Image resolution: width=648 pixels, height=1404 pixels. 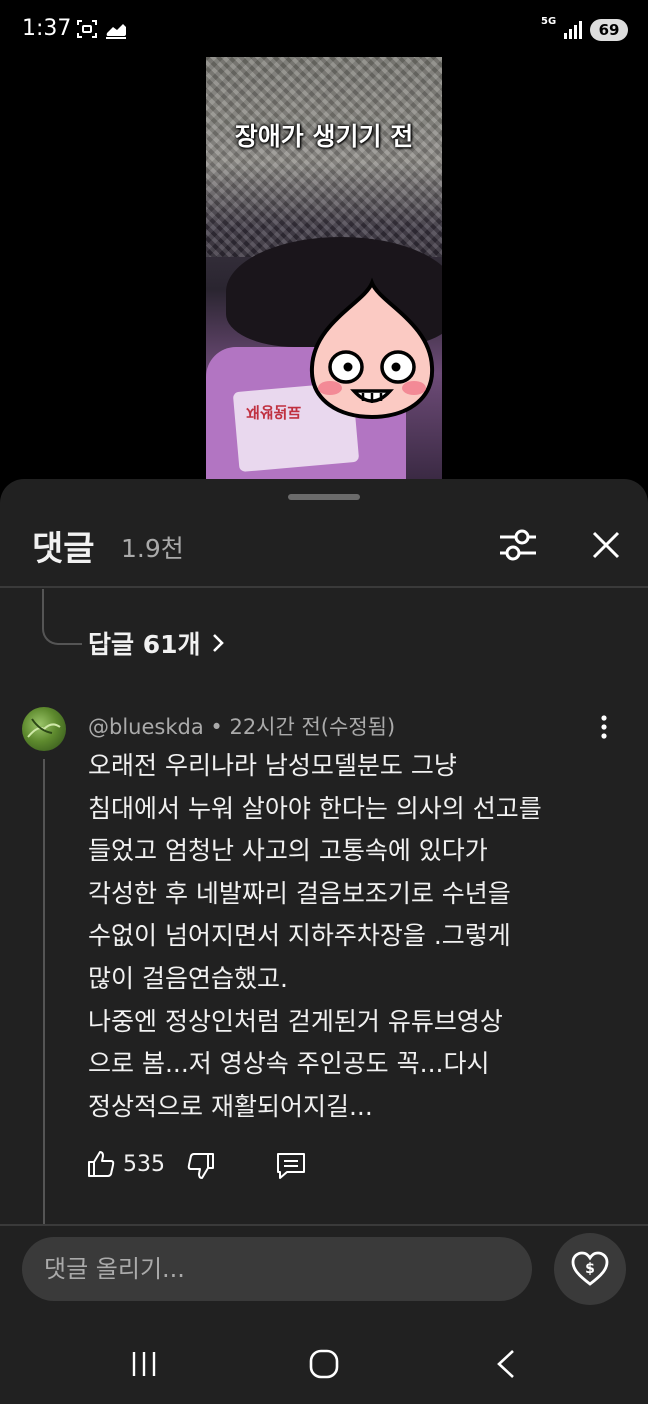 I want to click on status-time: 1:37, so click(x=47, y=28).